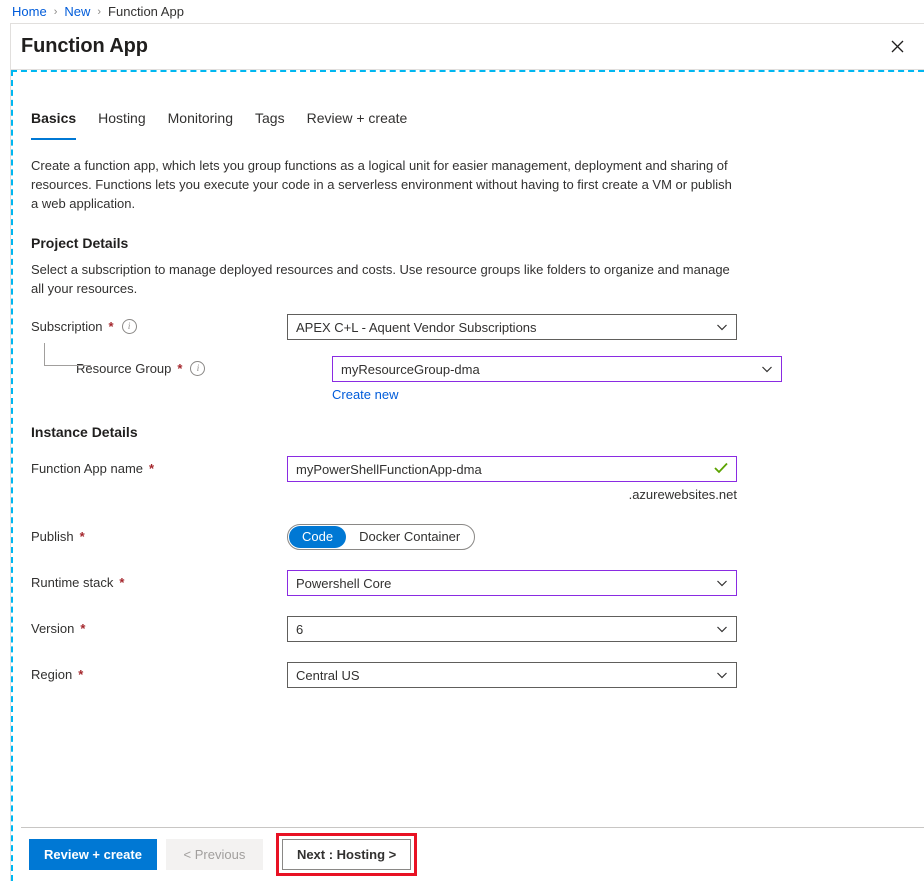  What do you see at coordinates (467, 47) in the screenshot?
I see `blade-header: Function App` at bounding box center [467, 47].